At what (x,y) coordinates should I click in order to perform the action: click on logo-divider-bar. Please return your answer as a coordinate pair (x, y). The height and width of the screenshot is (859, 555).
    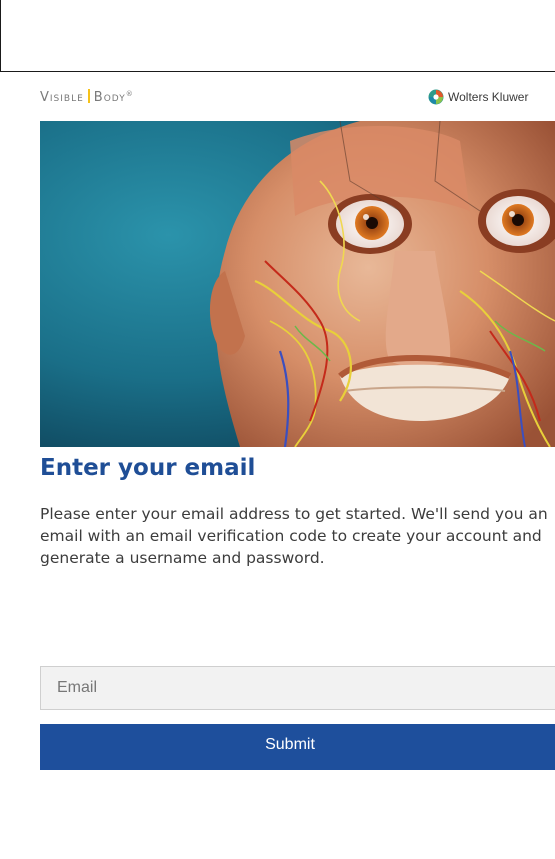
    Looking at the image, I should click on (88, 96).